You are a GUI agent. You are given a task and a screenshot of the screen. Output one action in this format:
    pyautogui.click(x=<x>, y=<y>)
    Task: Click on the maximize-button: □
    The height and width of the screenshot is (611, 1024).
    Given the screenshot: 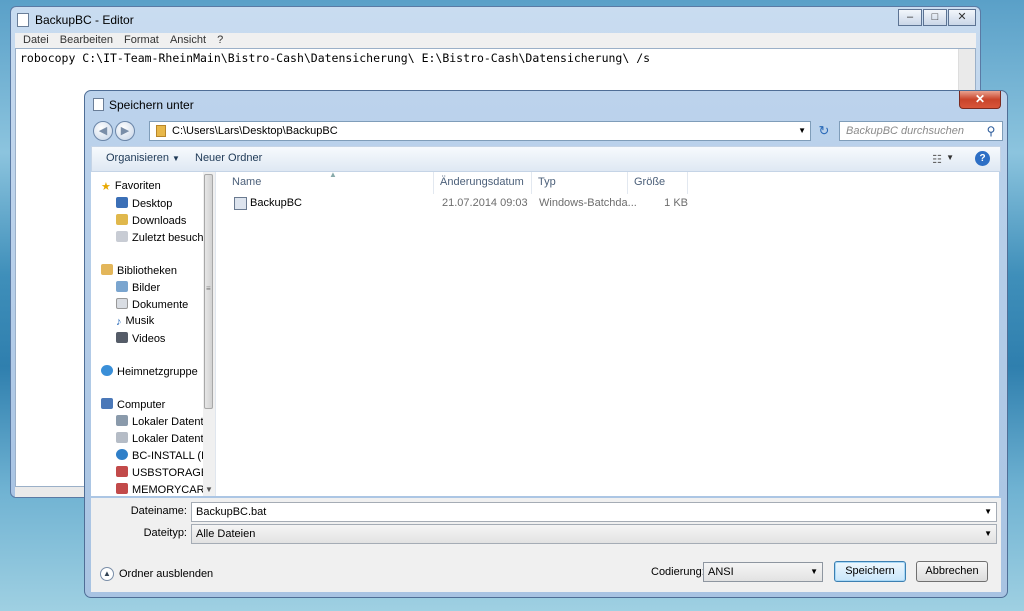 What is the action you would take?
    pyautogui.click(x=935, y=17)
    